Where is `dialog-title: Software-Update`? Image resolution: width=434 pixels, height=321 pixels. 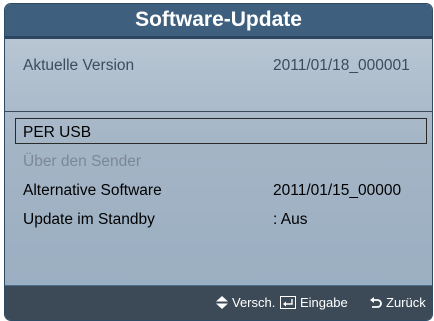 dialog-title: Software-Update is located at coordinates (218, 19).